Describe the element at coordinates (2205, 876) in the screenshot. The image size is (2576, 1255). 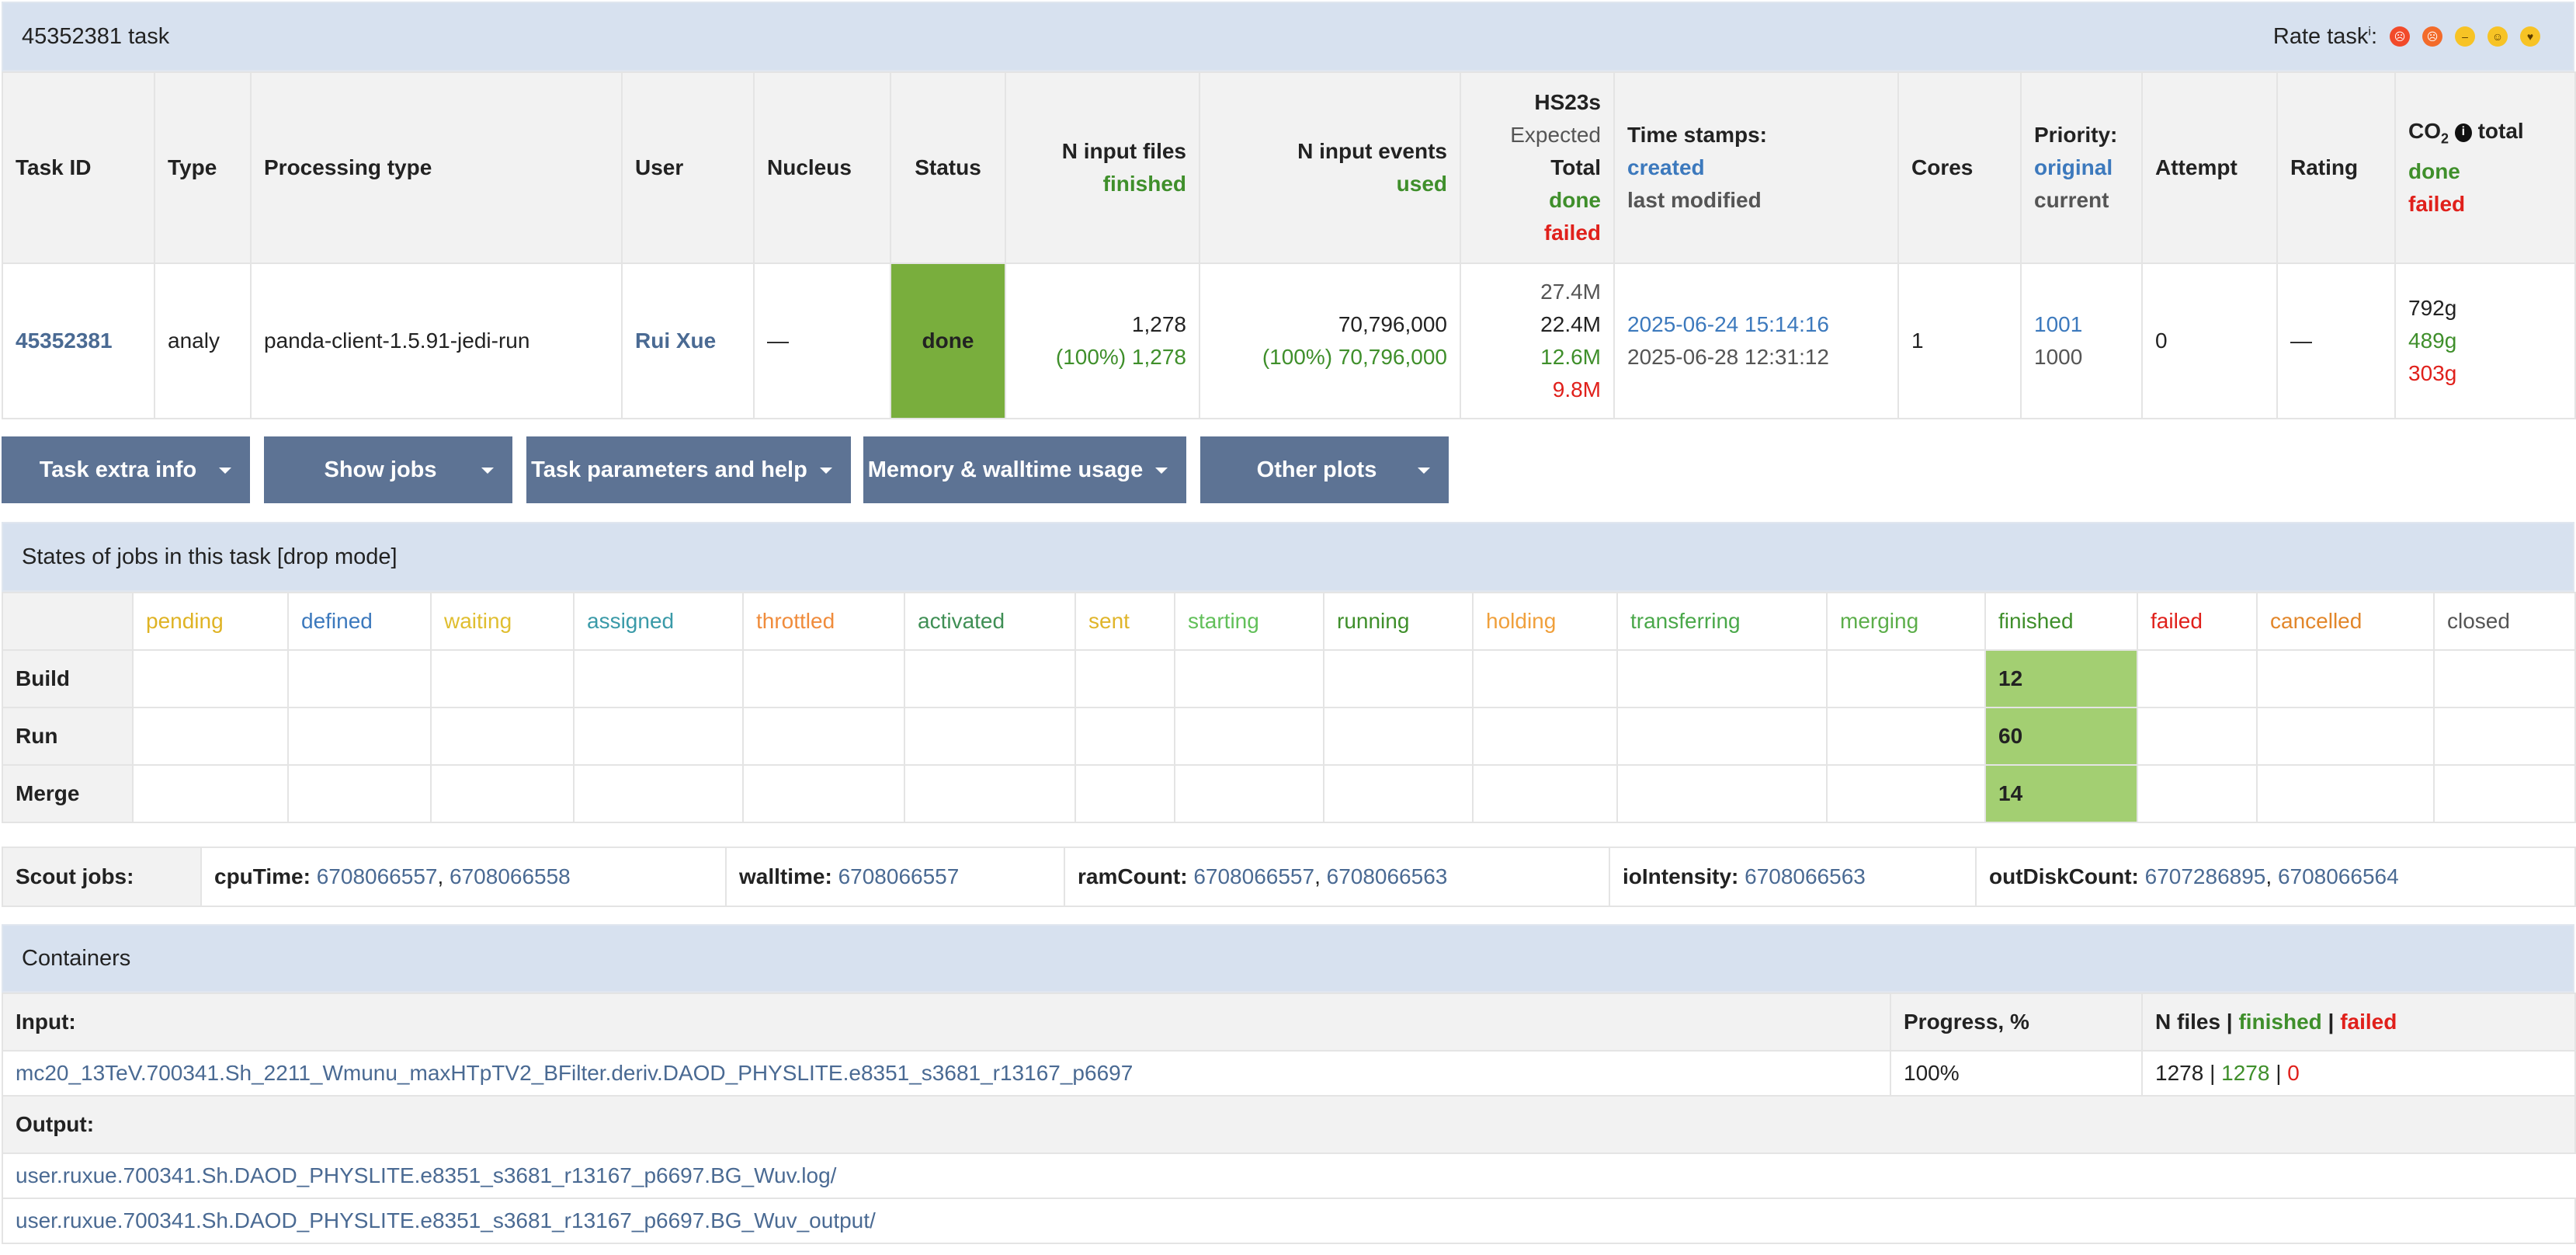
I see `scout-job-link: 6707286895` at that location.